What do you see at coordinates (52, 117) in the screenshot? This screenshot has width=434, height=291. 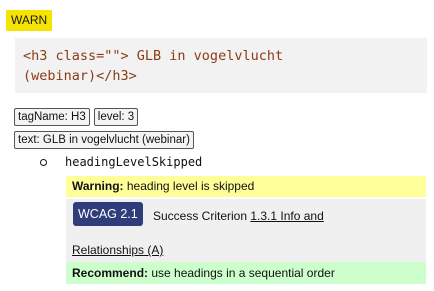 I see `tagname-chip: tagName: H3` at bounding box center [52, 117].